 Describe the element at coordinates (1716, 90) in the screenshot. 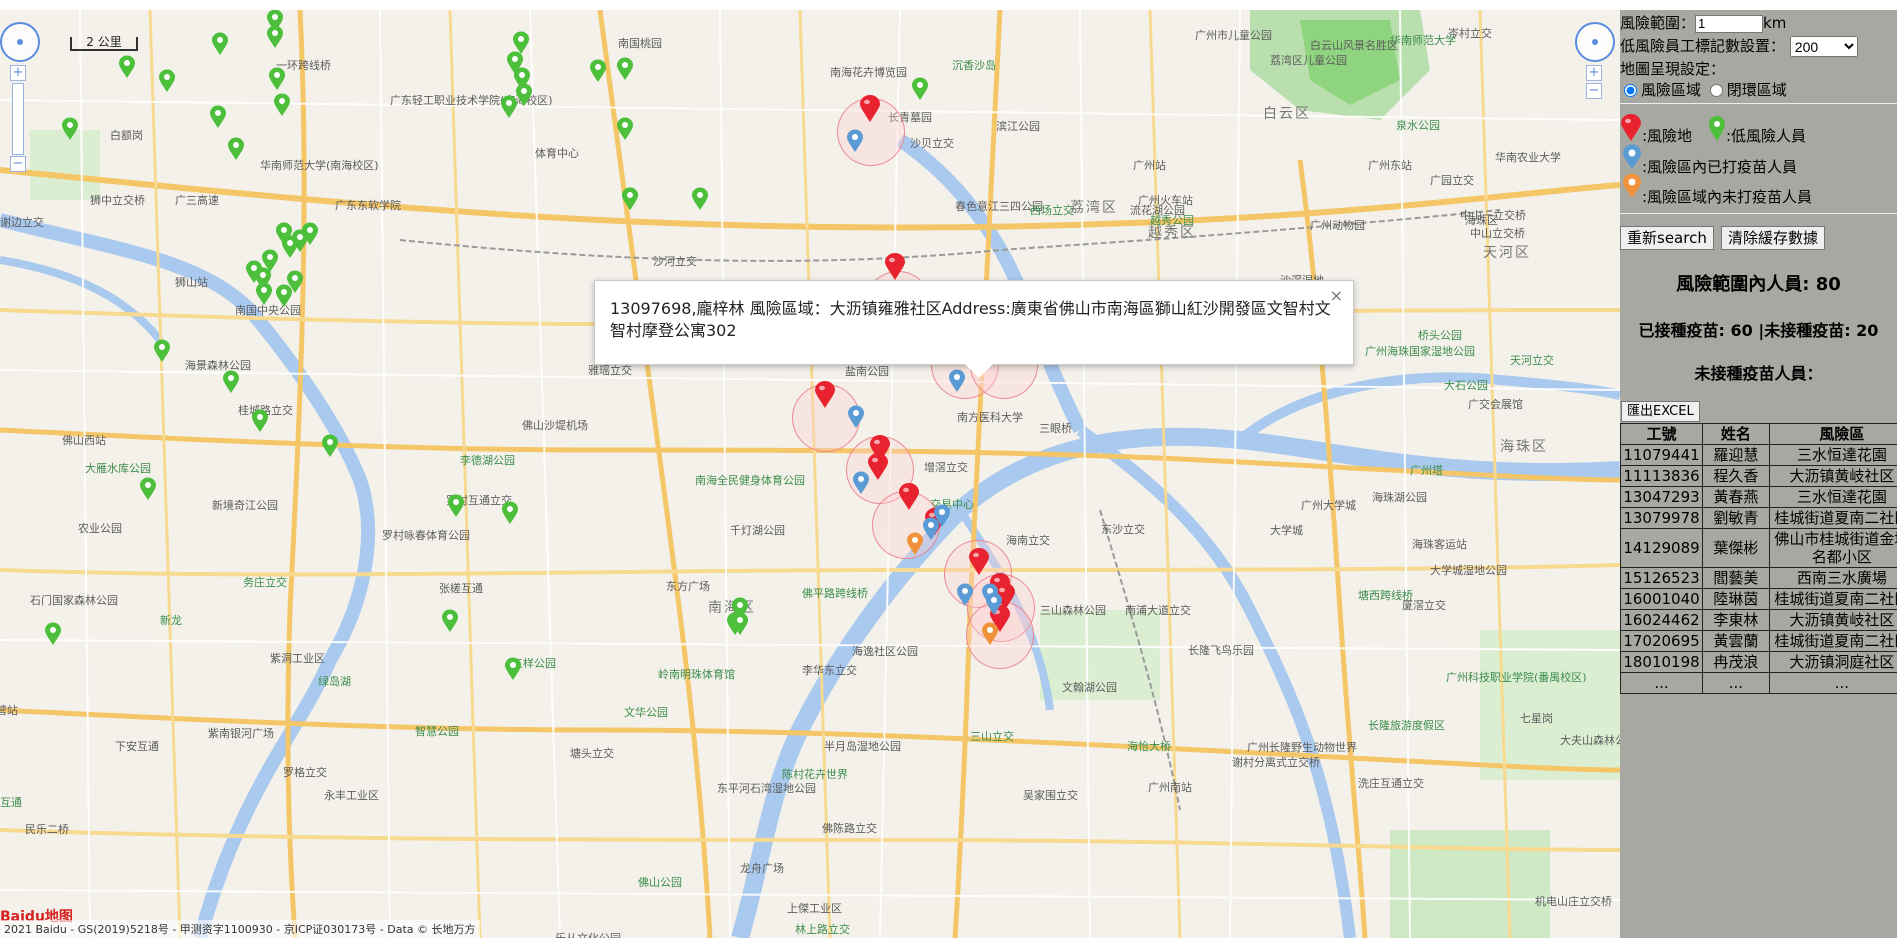

I see `radio-ring-area` at that location.